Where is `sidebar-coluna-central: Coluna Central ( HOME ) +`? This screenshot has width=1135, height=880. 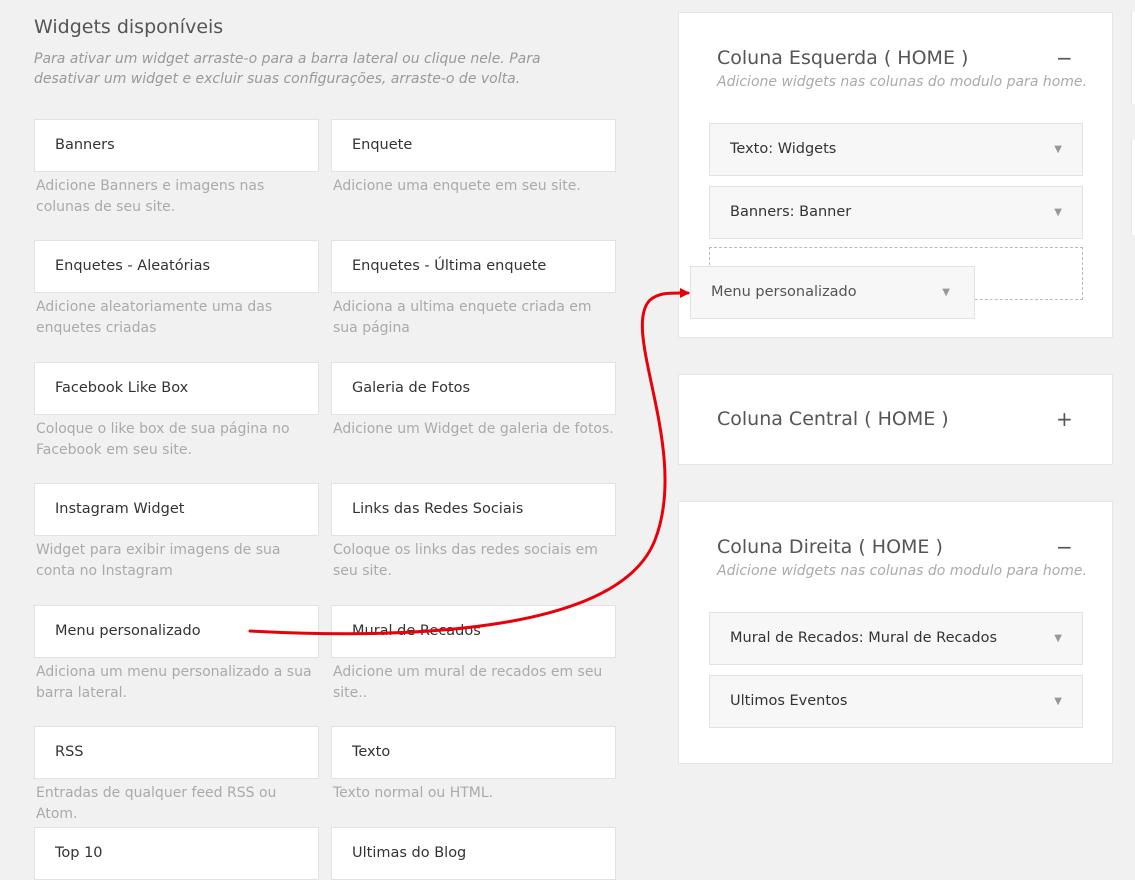
sidebar-coluna-central: Coluna Central ( HOME ) + is located at coordinates (895, 419).